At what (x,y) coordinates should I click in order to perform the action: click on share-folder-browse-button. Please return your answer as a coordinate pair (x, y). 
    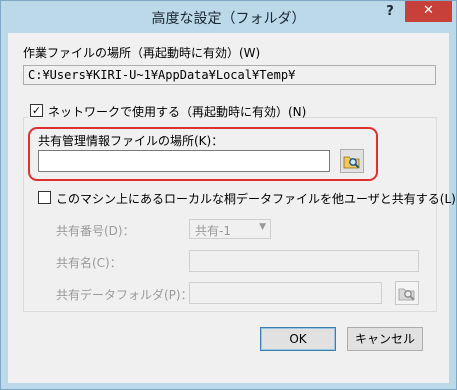
    Looking at the image, I should click on (407, 293).